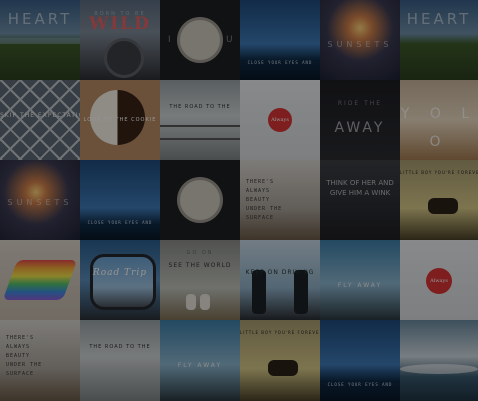 This screenshot has height=401, width=478. Describe the element at coordinates (120, 40) in the screenshot. I see `tile-born-to-be-wild: BORN TO BE WILD` at that location.